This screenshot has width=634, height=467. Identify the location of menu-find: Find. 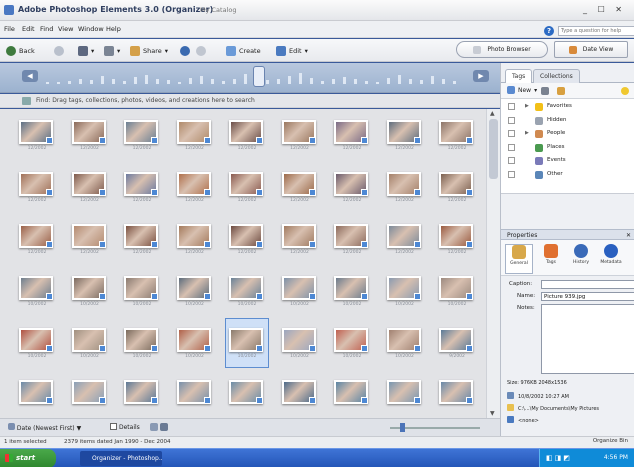
(46, 29).